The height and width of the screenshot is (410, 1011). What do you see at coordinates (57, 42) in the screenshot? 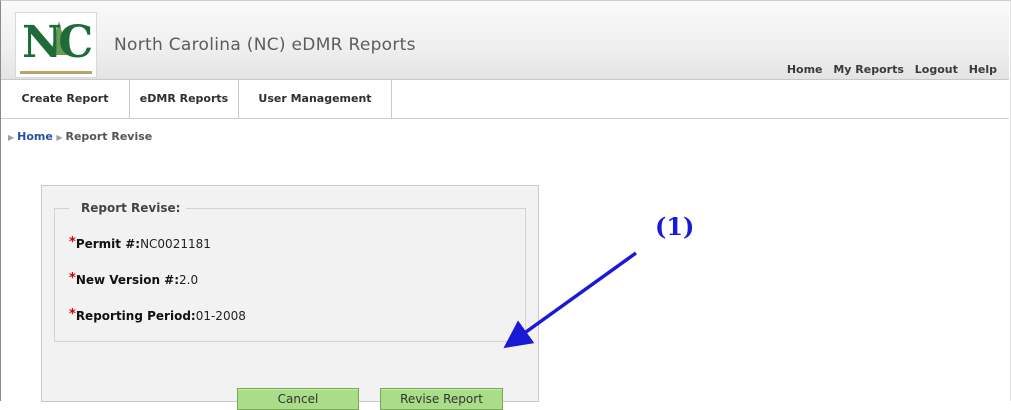
I see `logo-text: NC` at bounding box center [57, 42].